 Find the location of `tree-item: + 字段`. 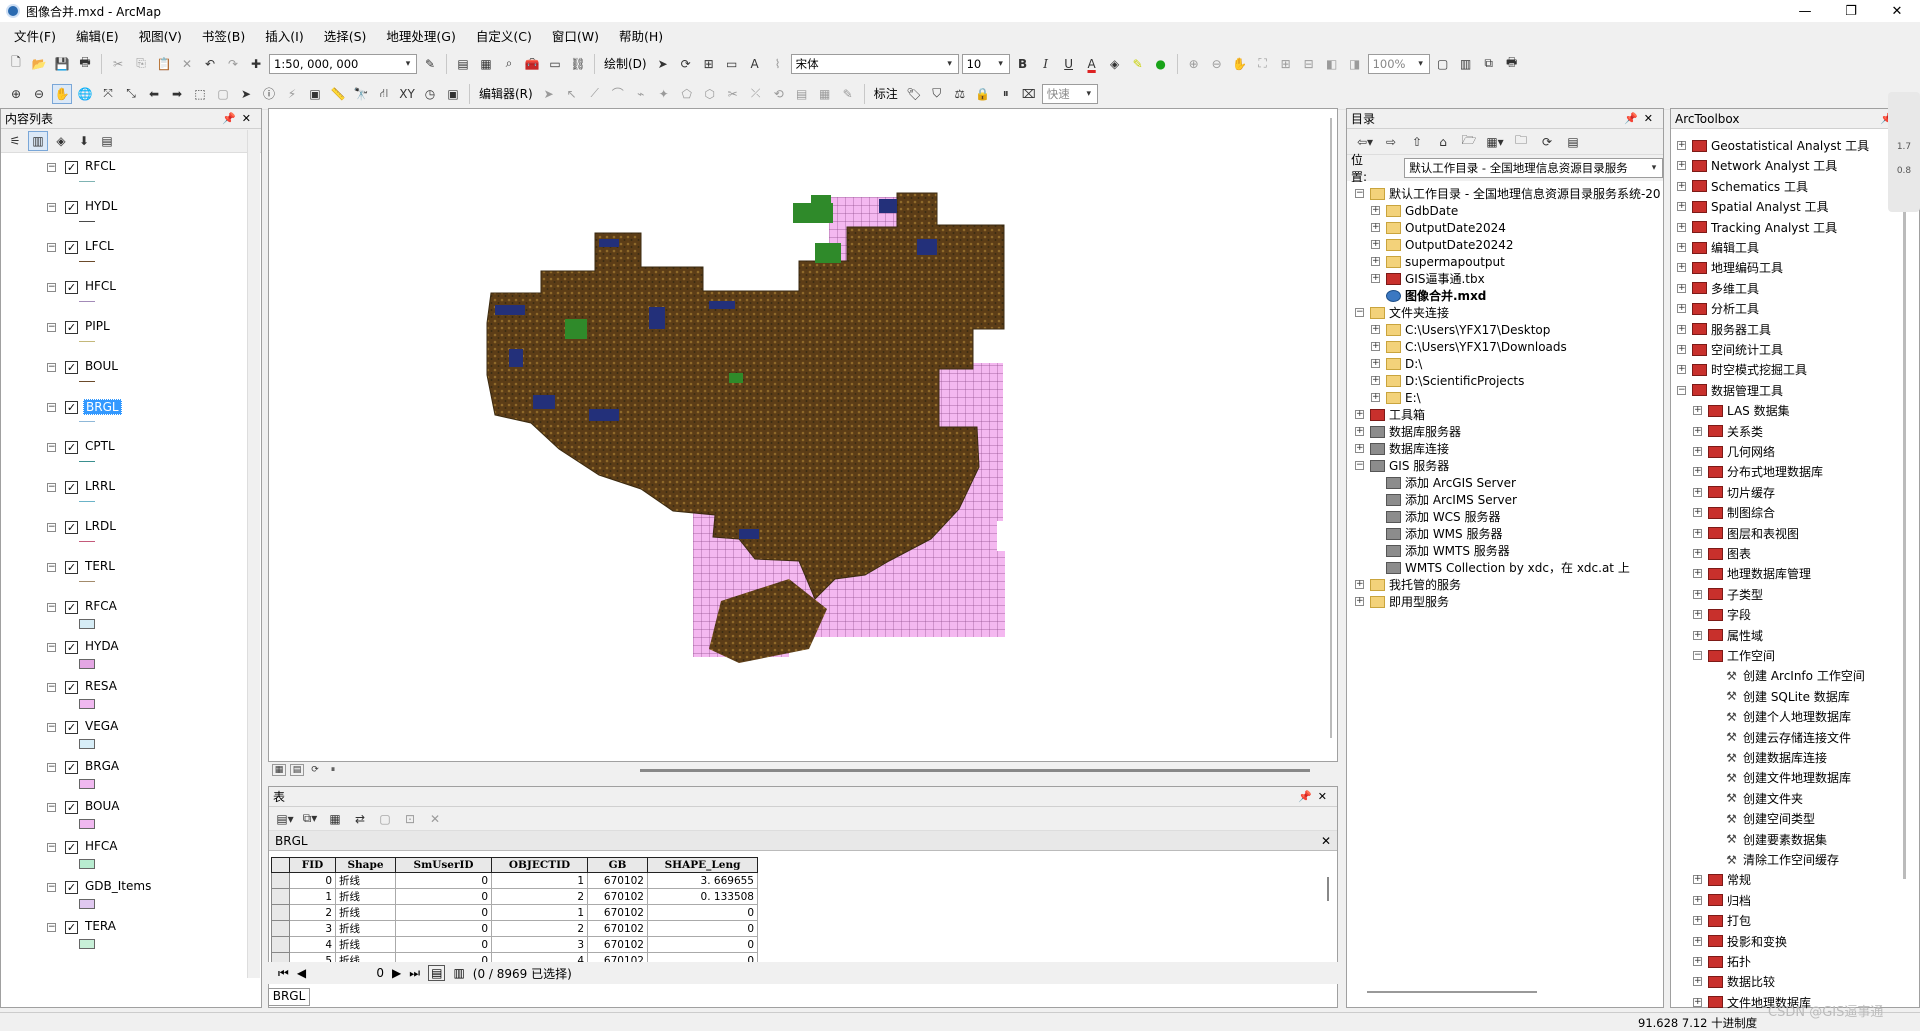

tree-item: + 字段 is located at coordinates (1722, 614).